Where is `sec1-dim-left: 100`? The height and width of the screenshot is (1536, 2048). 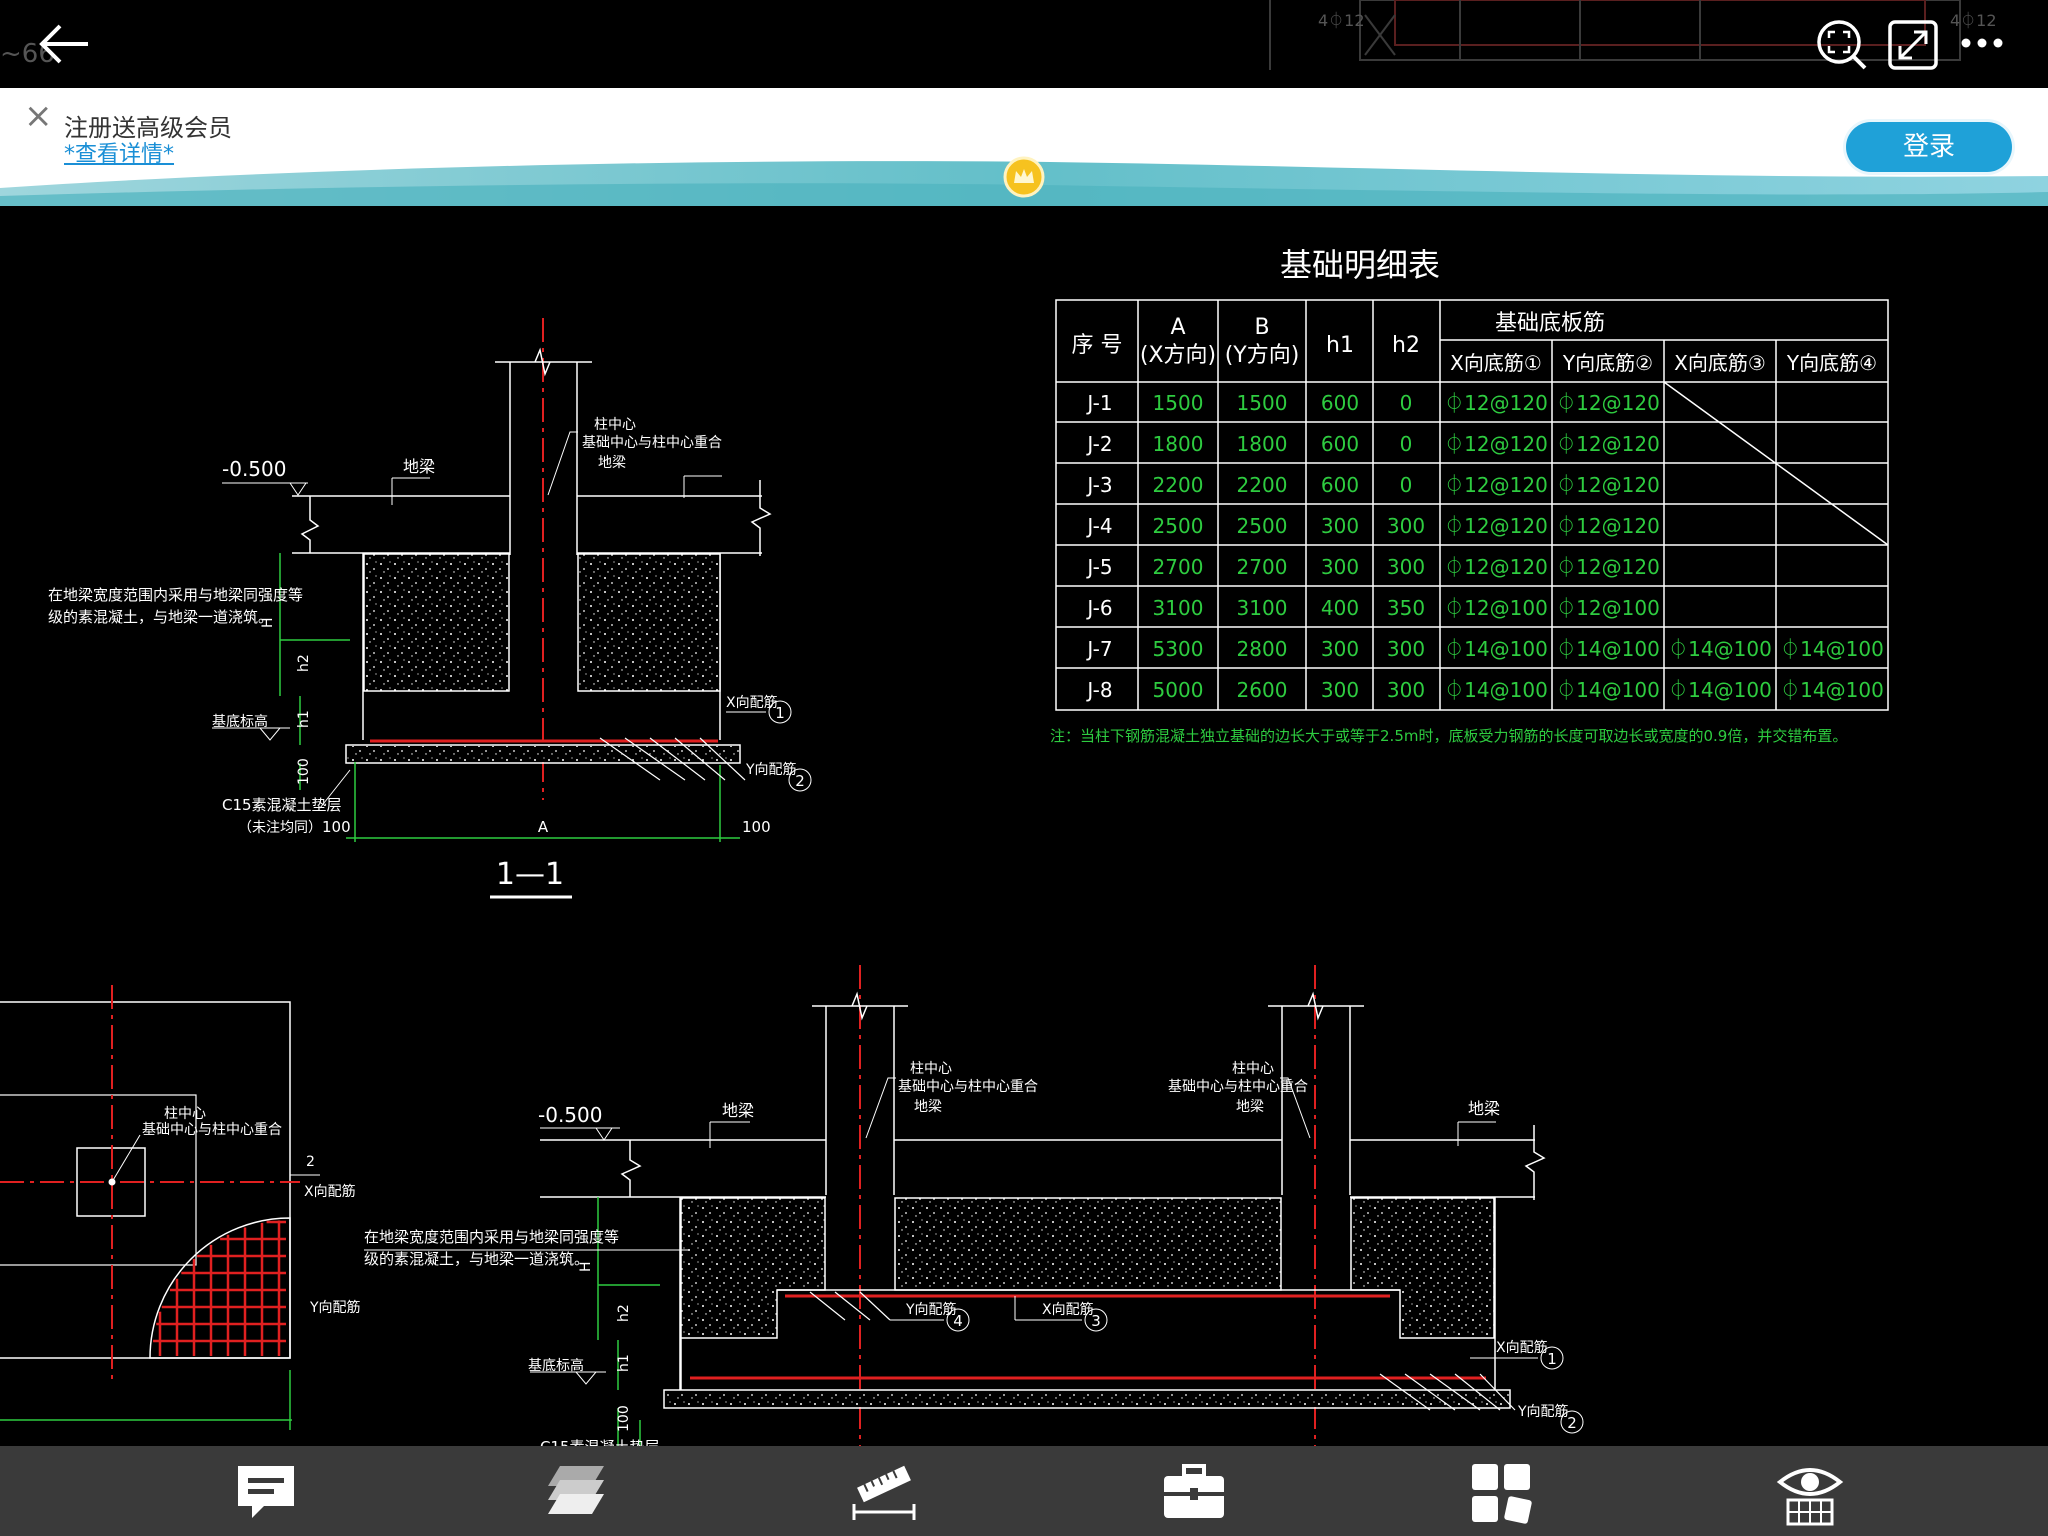
sec1-dim-left: 100 is located at coordinates (336, 827).